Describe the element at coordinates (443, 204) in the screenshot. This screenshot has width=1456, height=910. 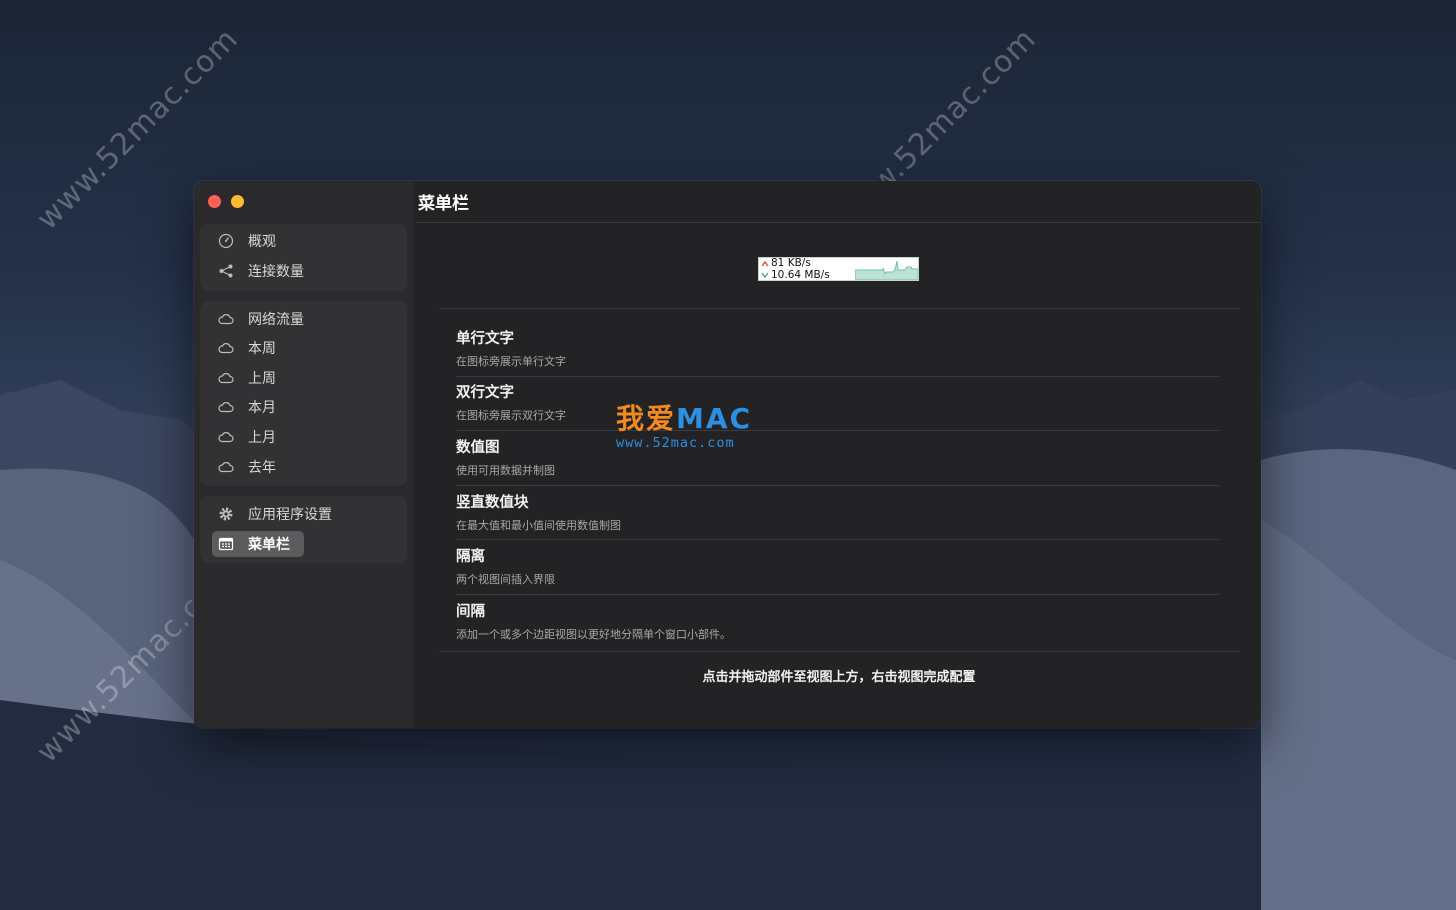
I see `page-title: 菜单栏` at that location.